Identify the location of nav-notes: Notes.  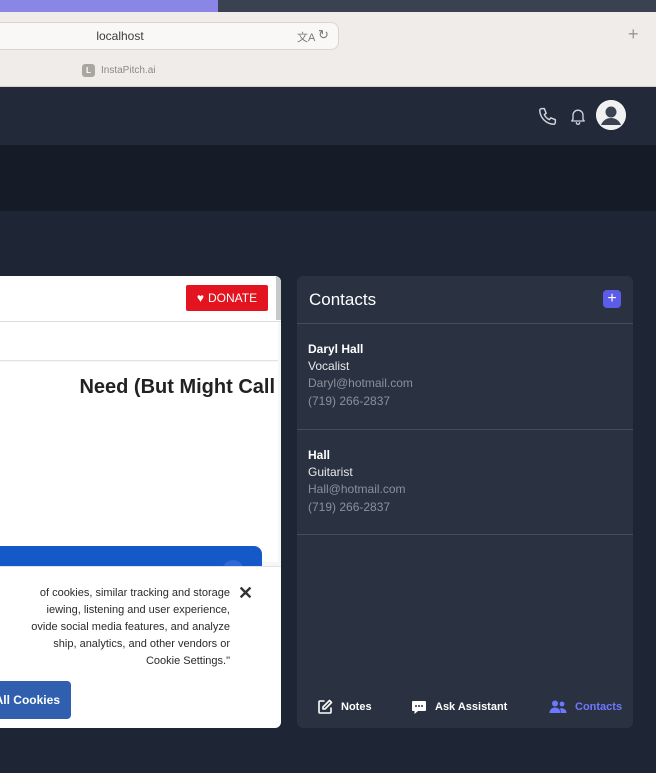
(344, 707).